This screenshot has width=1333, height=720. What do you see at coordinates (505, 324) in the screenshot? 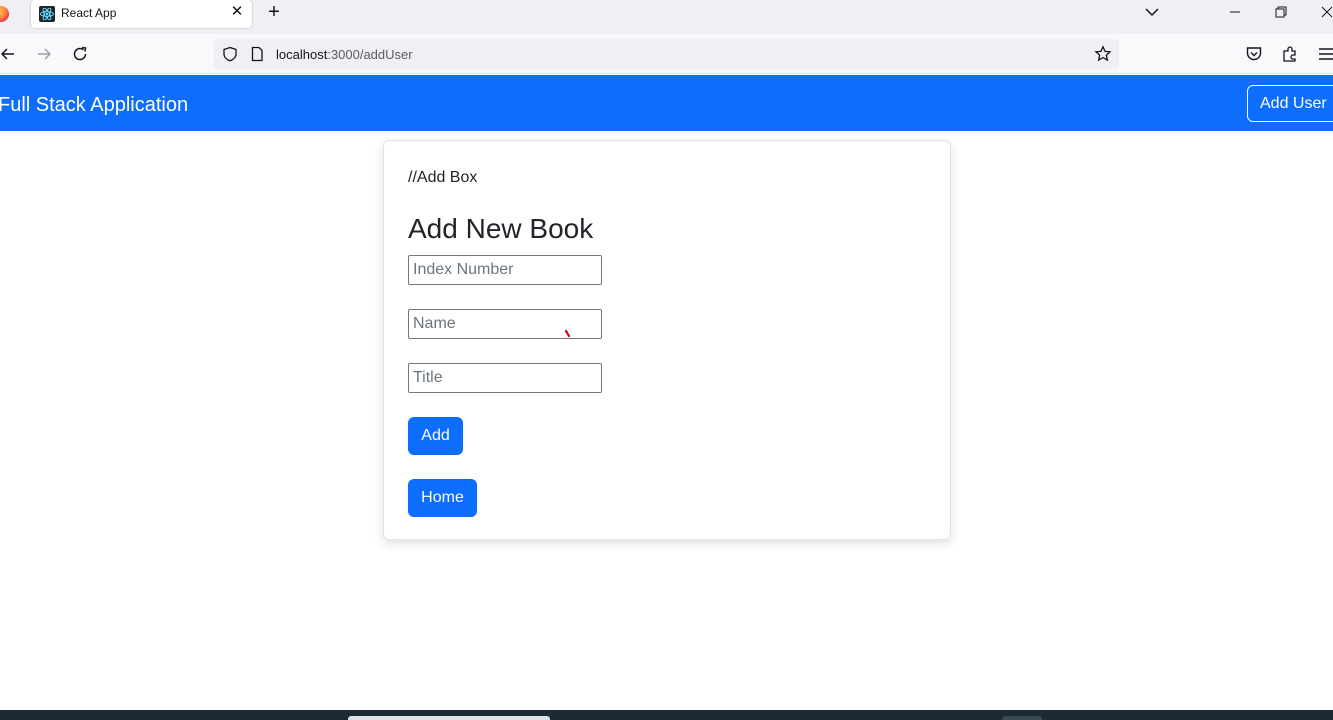
I see `name-input` at bounding box center [505, 324].